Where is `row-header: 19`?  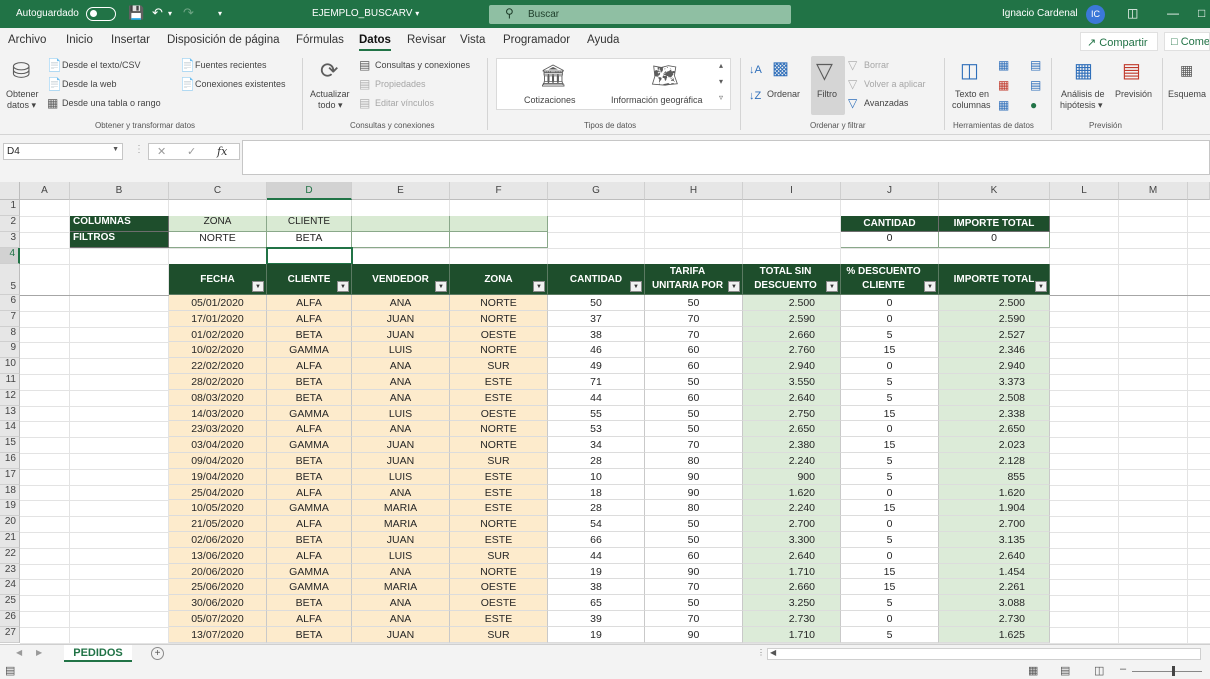 row-header: 19 is located at coordinates (10, 508).